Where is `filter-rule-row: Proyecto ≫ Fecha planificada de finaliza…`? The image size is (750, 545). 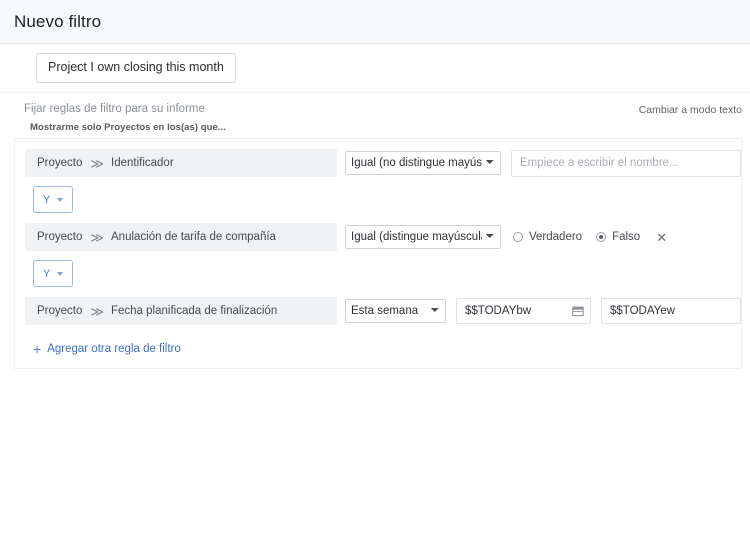 filter-rule-row: Proyecto ≫ Fecha planificada de finaliza… is located at coordinates (378, 311).